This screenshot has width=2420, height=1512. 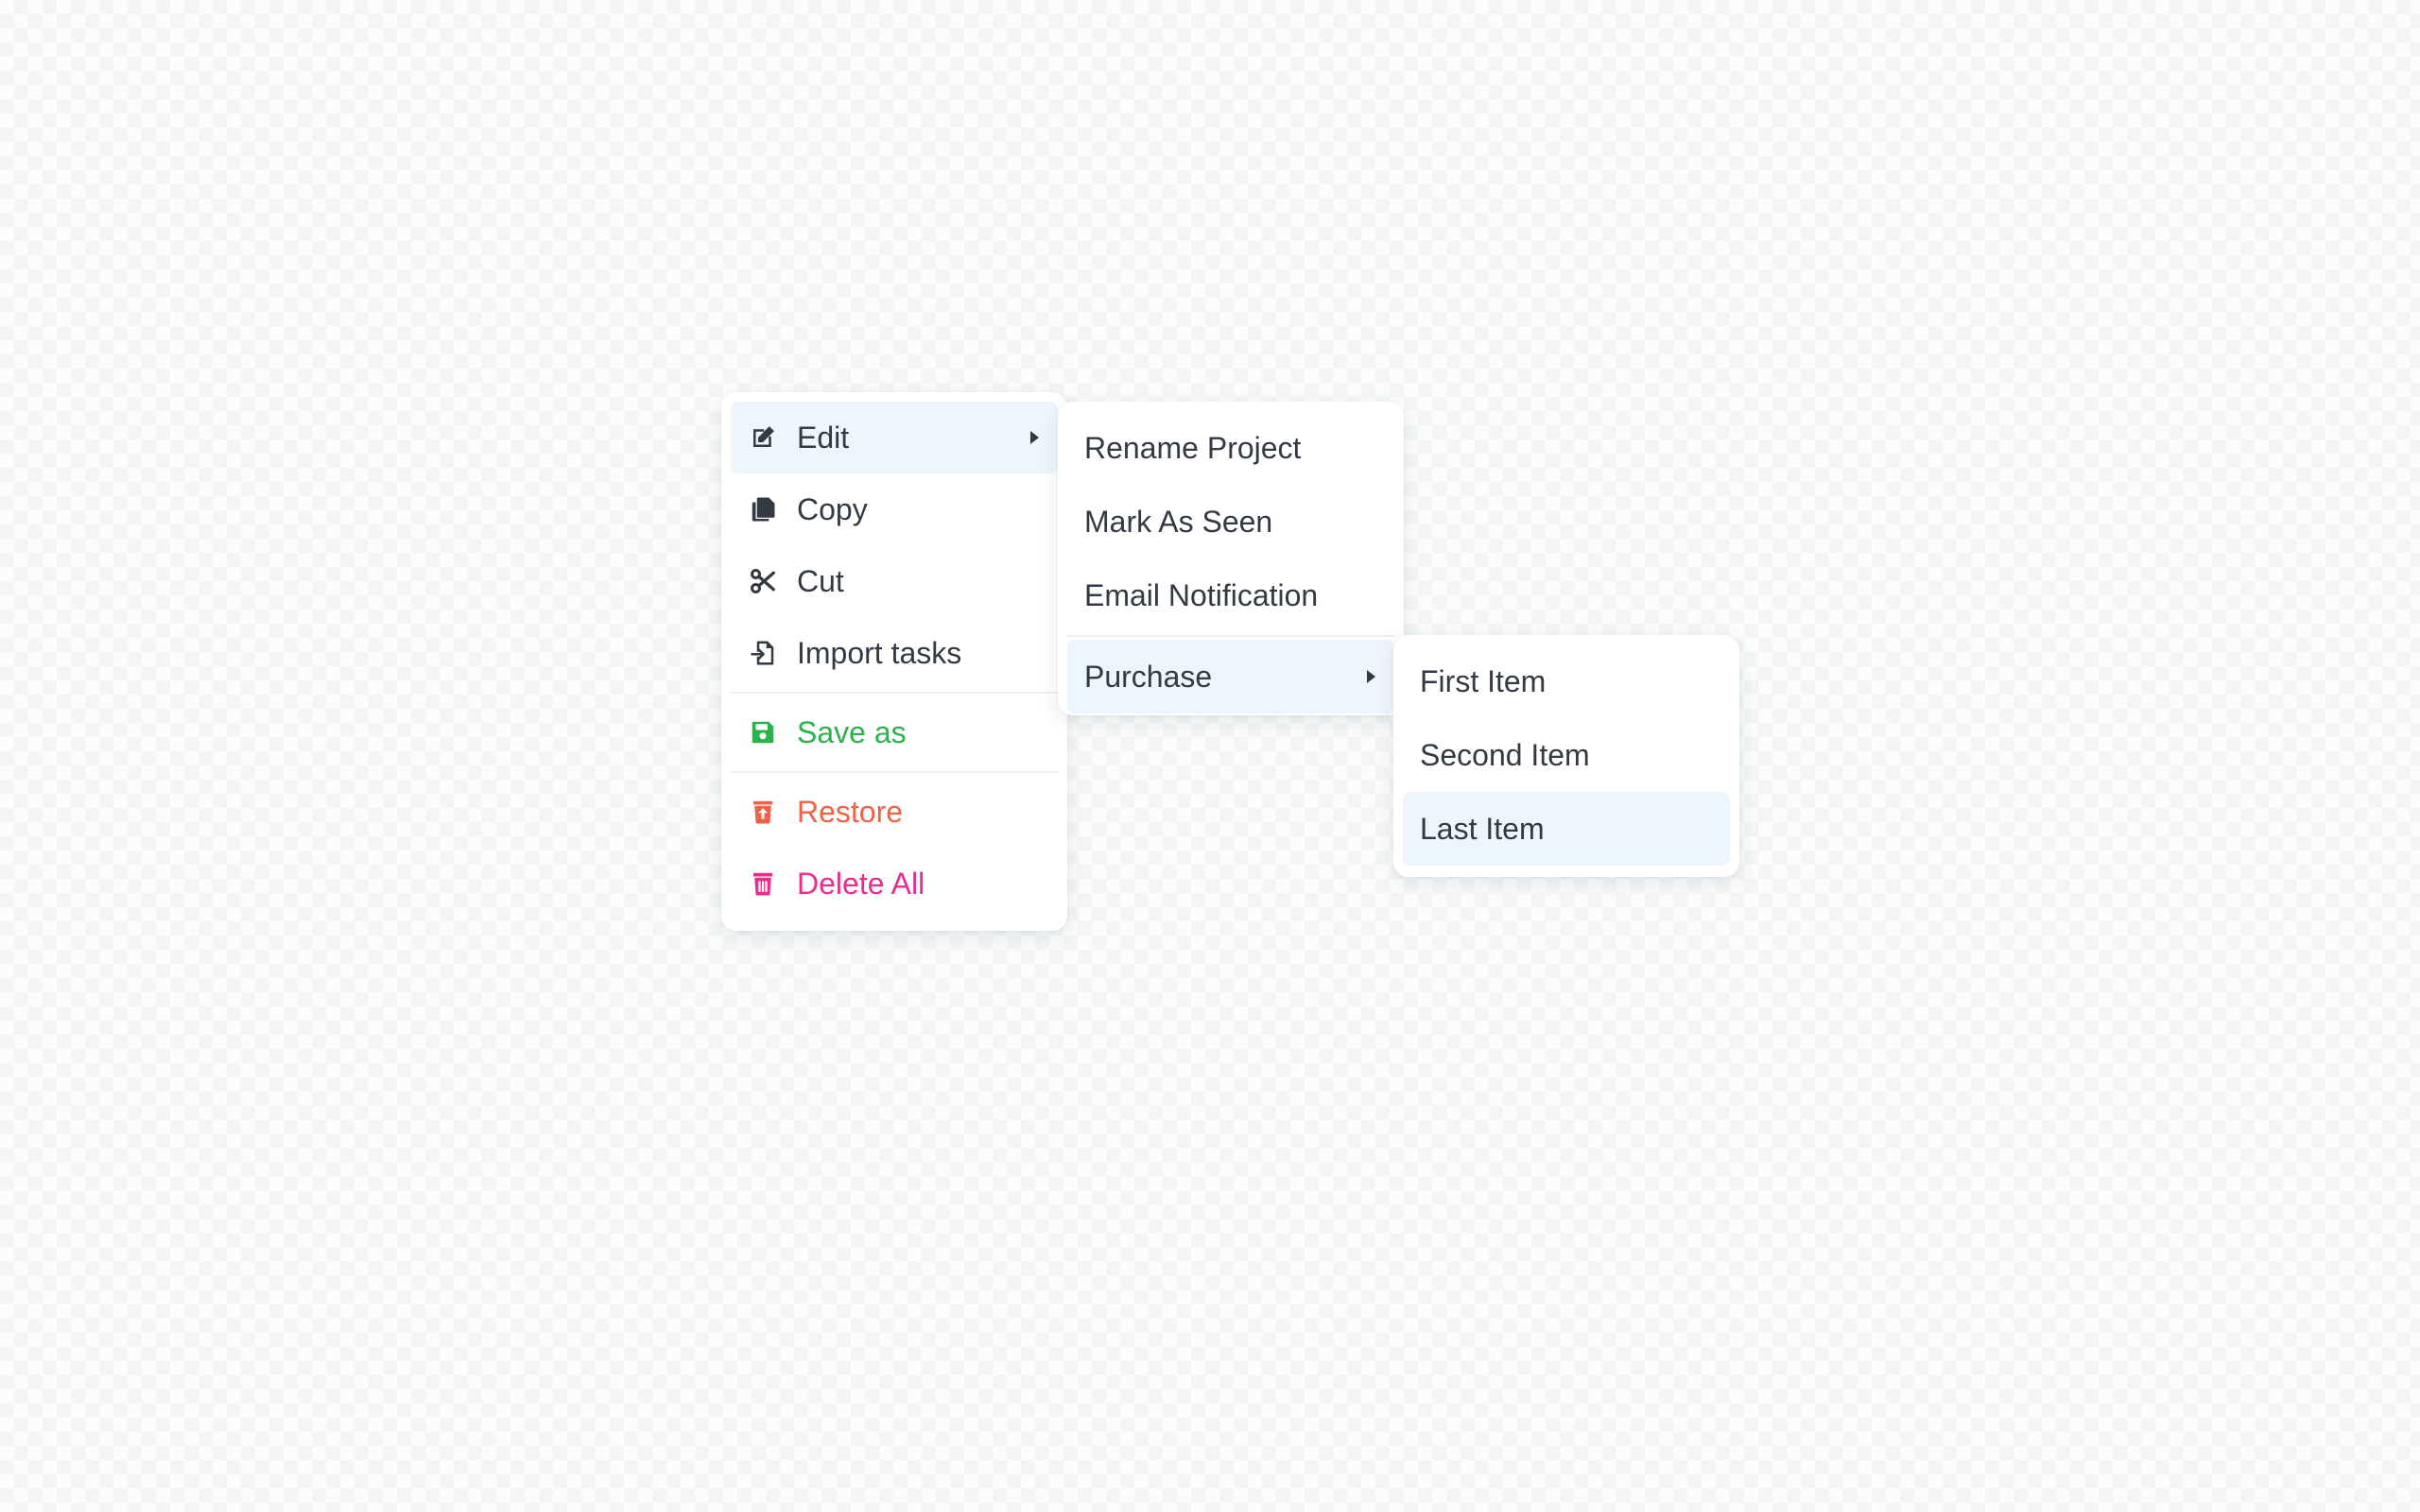 I want to click on submenu-item-purchase: Purchase, so click(x=1231, y=676).